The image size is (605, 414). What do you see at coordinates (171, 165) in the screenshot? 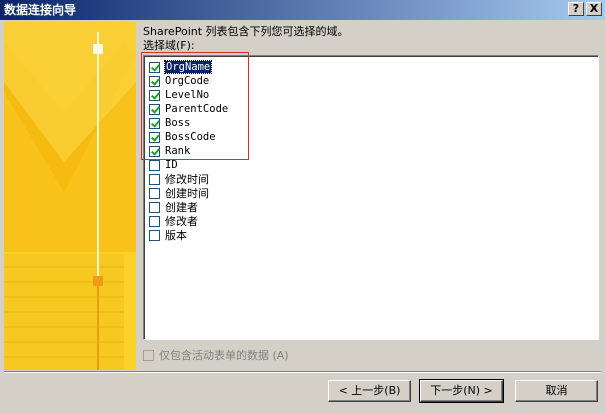
I see `field-label: ID` at bounding box center [171, 165].